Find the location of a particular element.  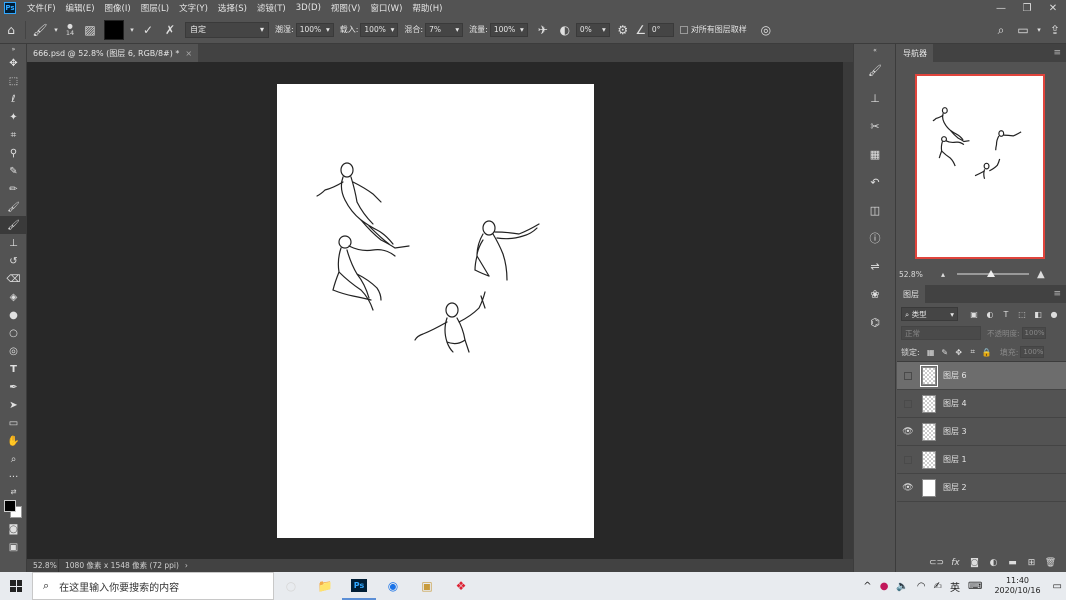

menu-layer: 图层(L) is located at coordinates (155, 8).